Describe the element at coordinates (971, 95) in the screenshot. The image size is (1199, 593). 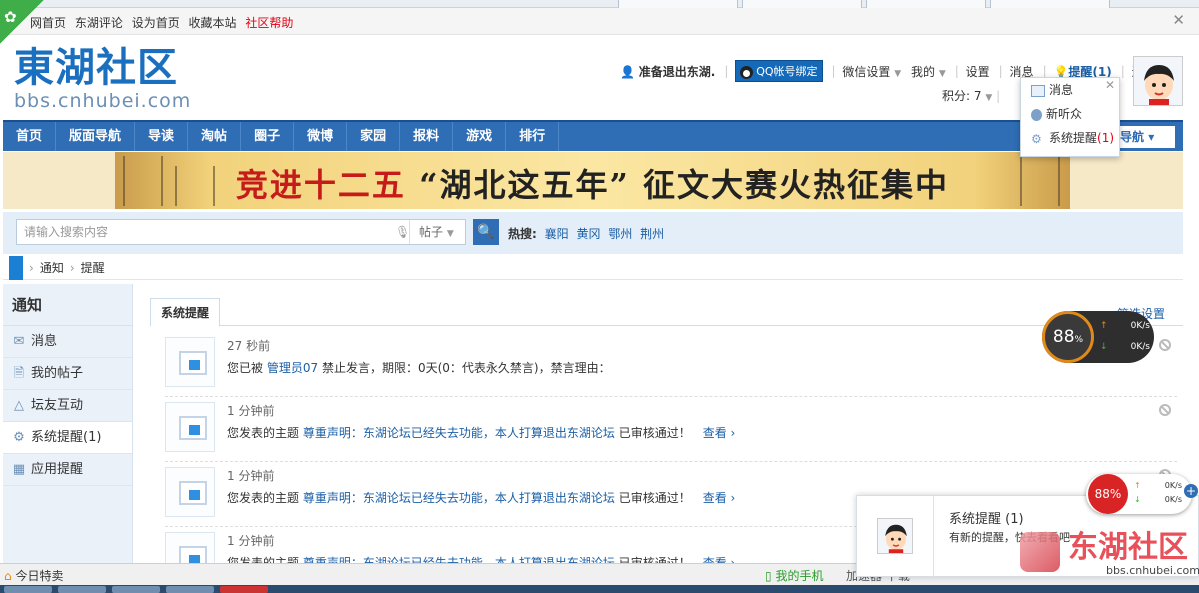
I see `points-menu: 积分: 7 ▼ |` at that location.